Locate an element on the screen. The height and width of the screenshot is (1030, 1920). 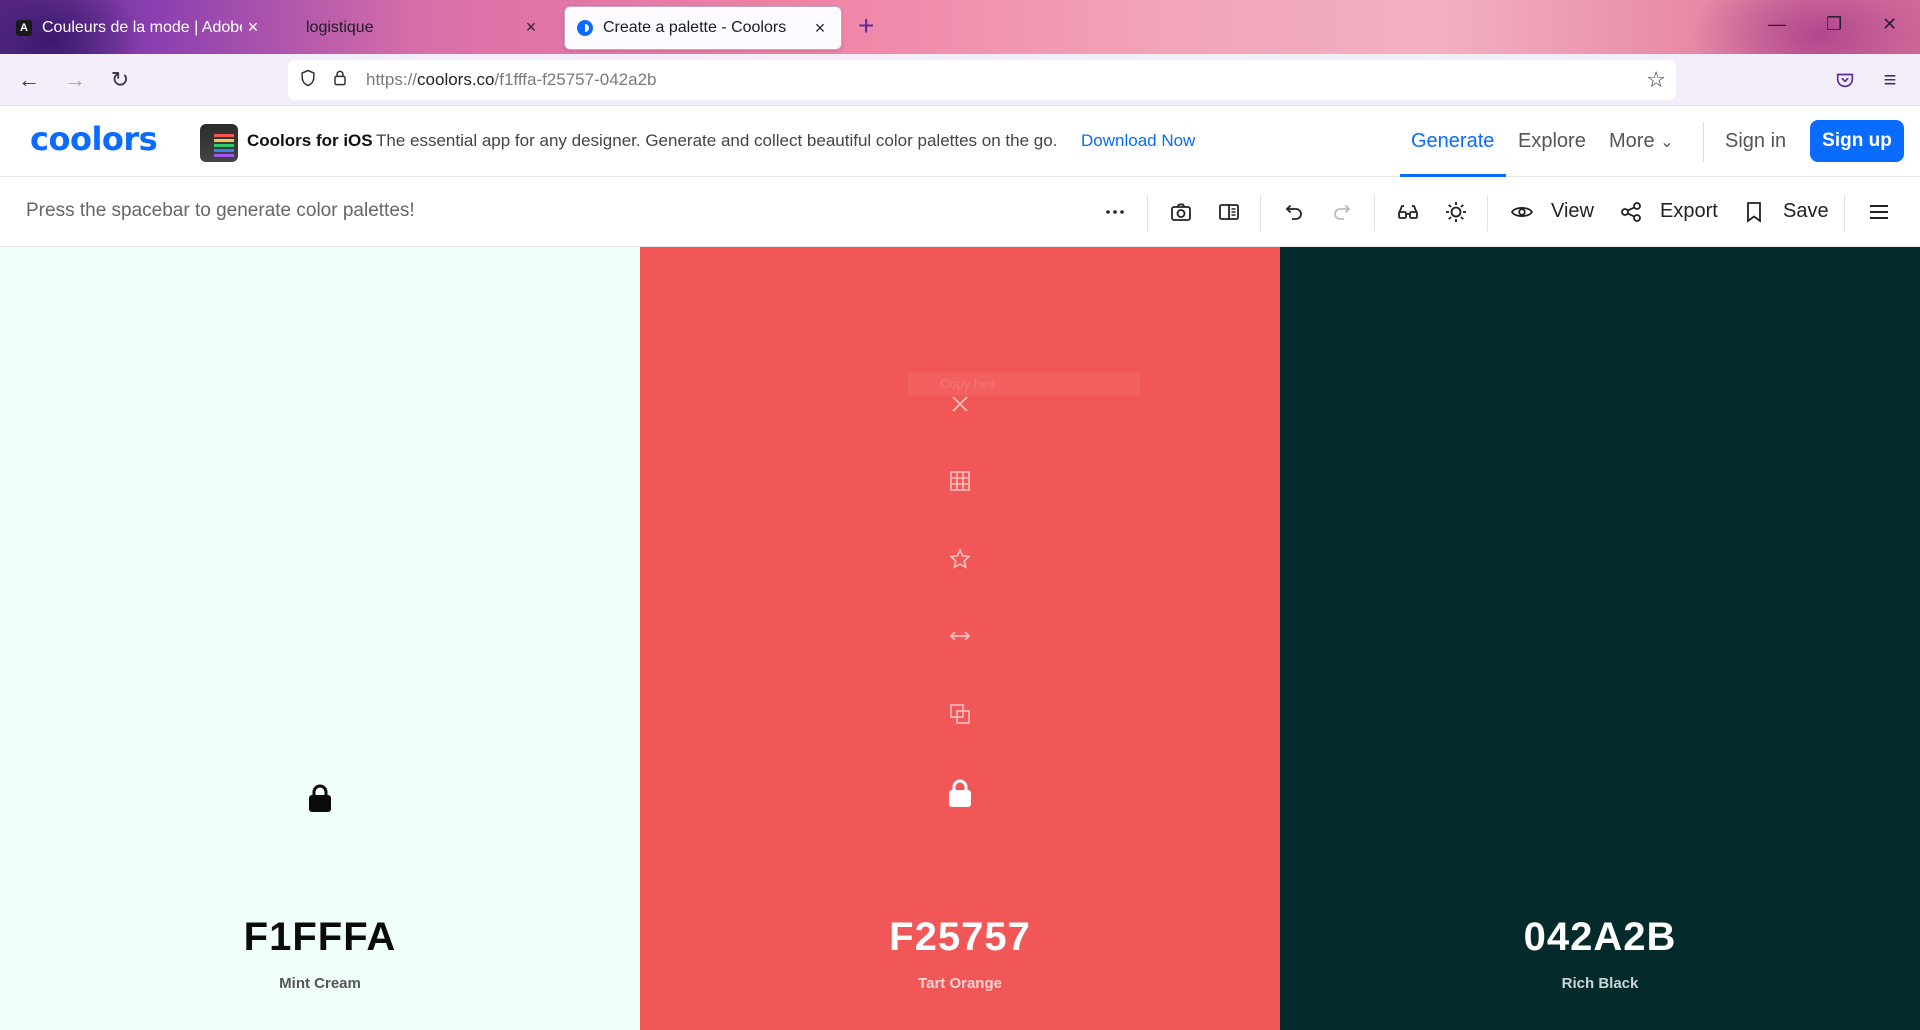
shield-icon is located at coordinates (308, 80).